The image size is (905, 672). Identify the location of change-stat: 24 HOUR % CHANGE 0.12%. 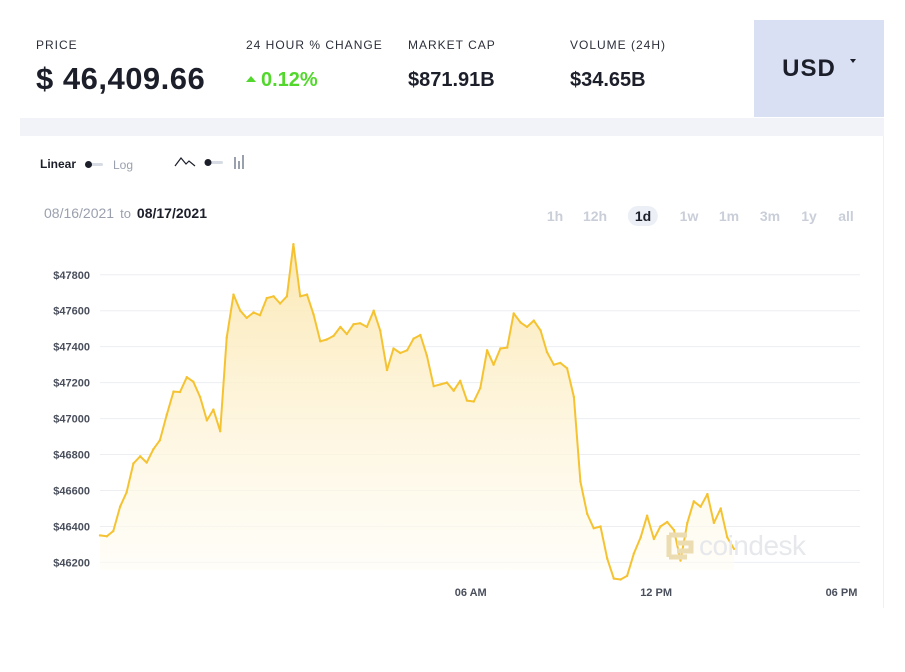
(314, 65).